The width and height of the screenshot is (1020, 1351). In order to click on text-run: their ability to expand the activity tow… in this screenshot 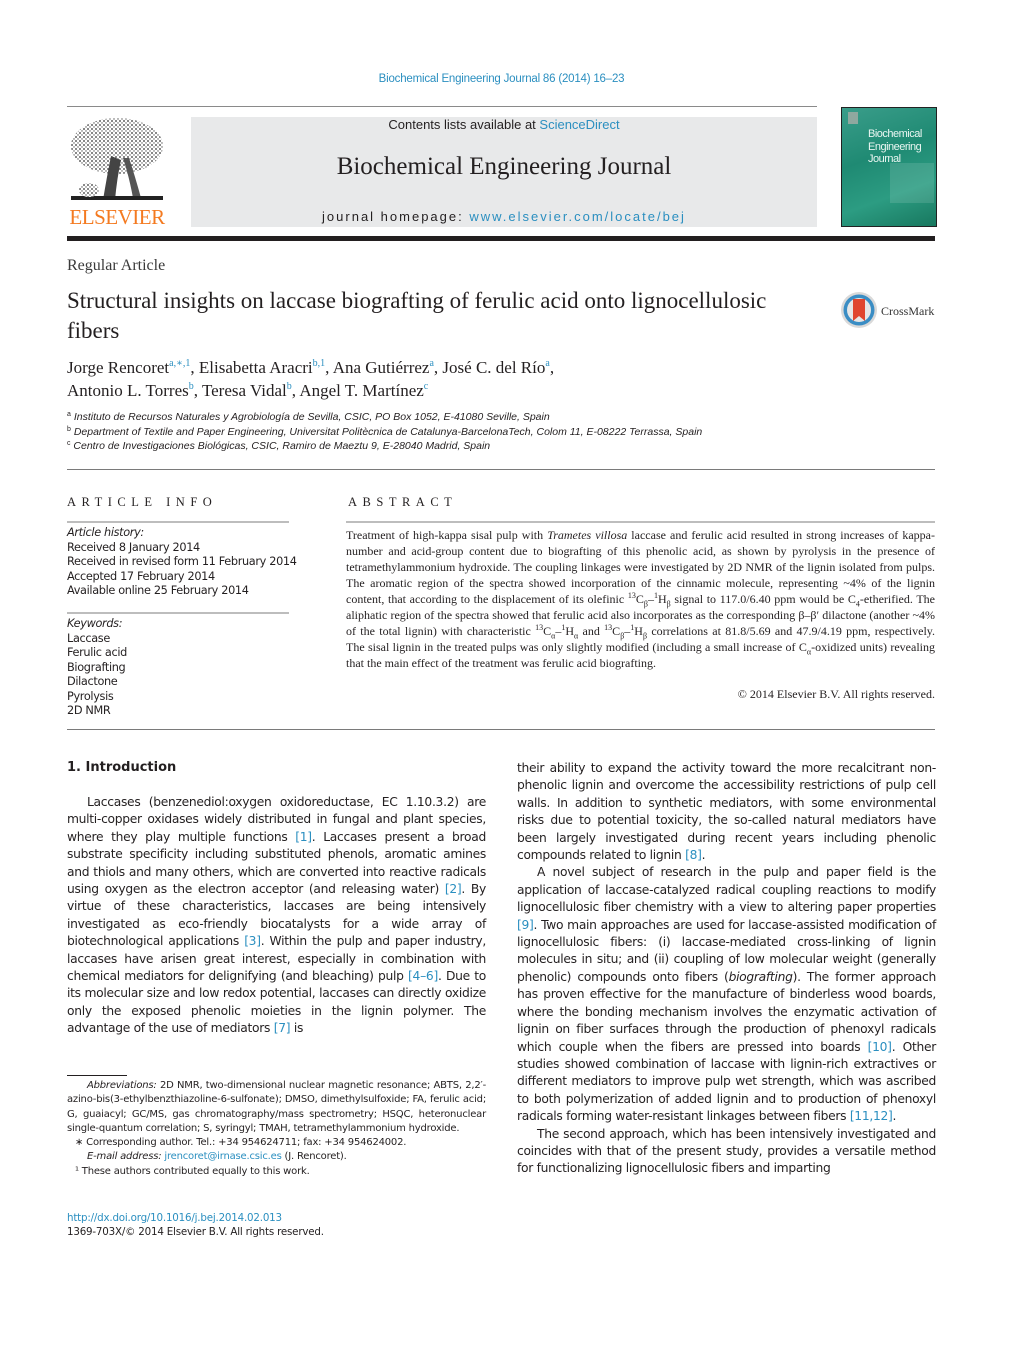, I will do `click(726, 812)`.